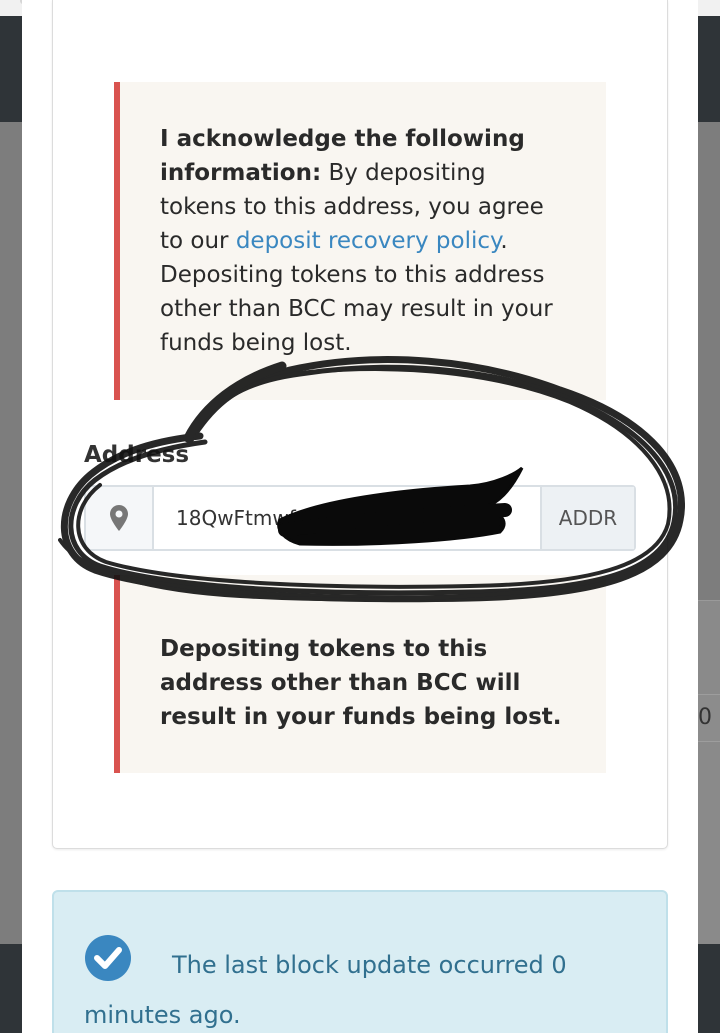  I want to click on background-input-value: 0, so click(705, 717).